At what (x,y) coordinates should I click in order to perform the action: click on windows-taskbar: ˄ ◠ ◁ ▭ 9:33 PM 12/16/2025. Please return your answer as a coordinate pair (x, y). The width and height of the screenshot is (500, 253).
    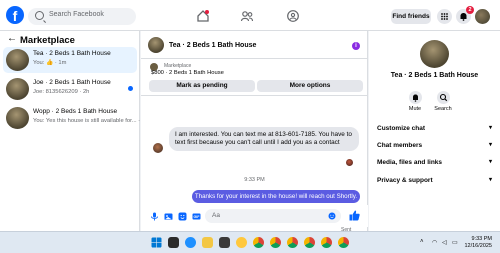
    Looking at the image, I should click on (250, 242).